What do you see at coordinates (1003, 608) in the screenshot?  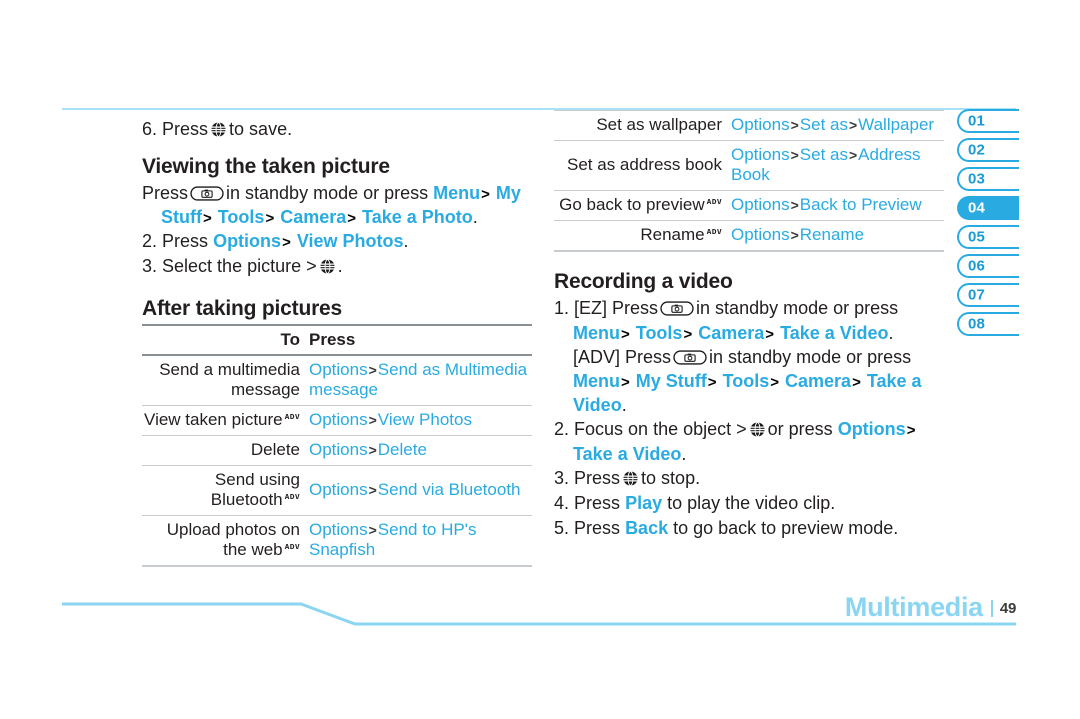 I see `page-number: 49` at bounding box center [1003, 608].